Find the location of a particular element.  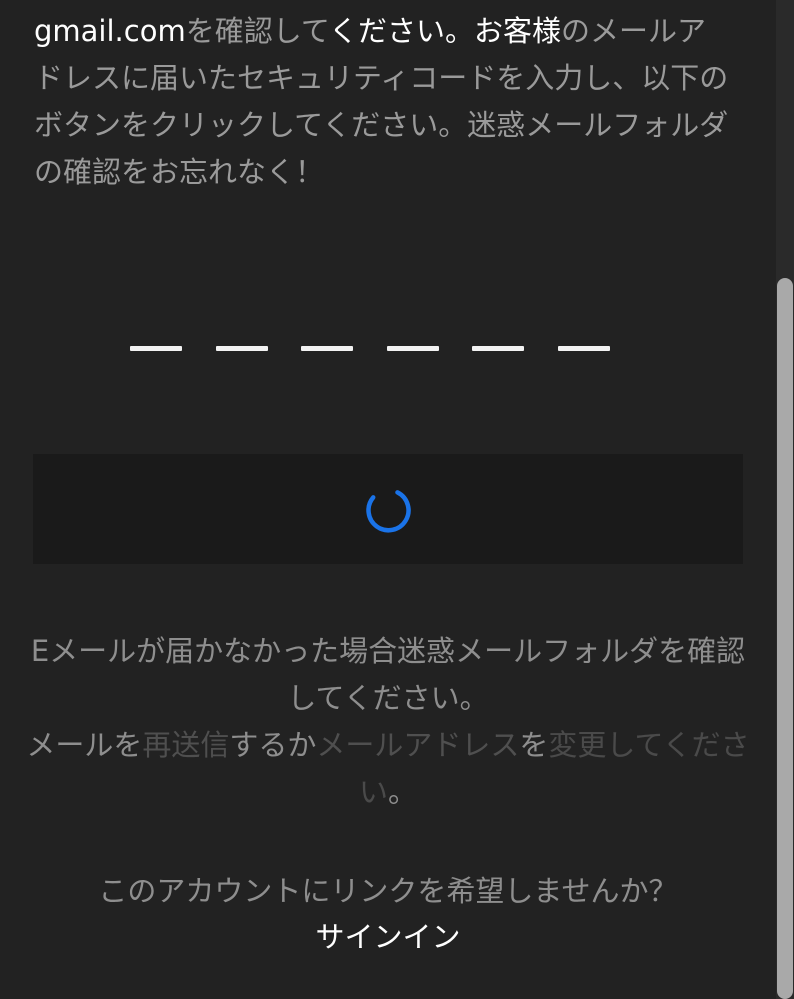

security-code-input is located at coordinates (370, 349).